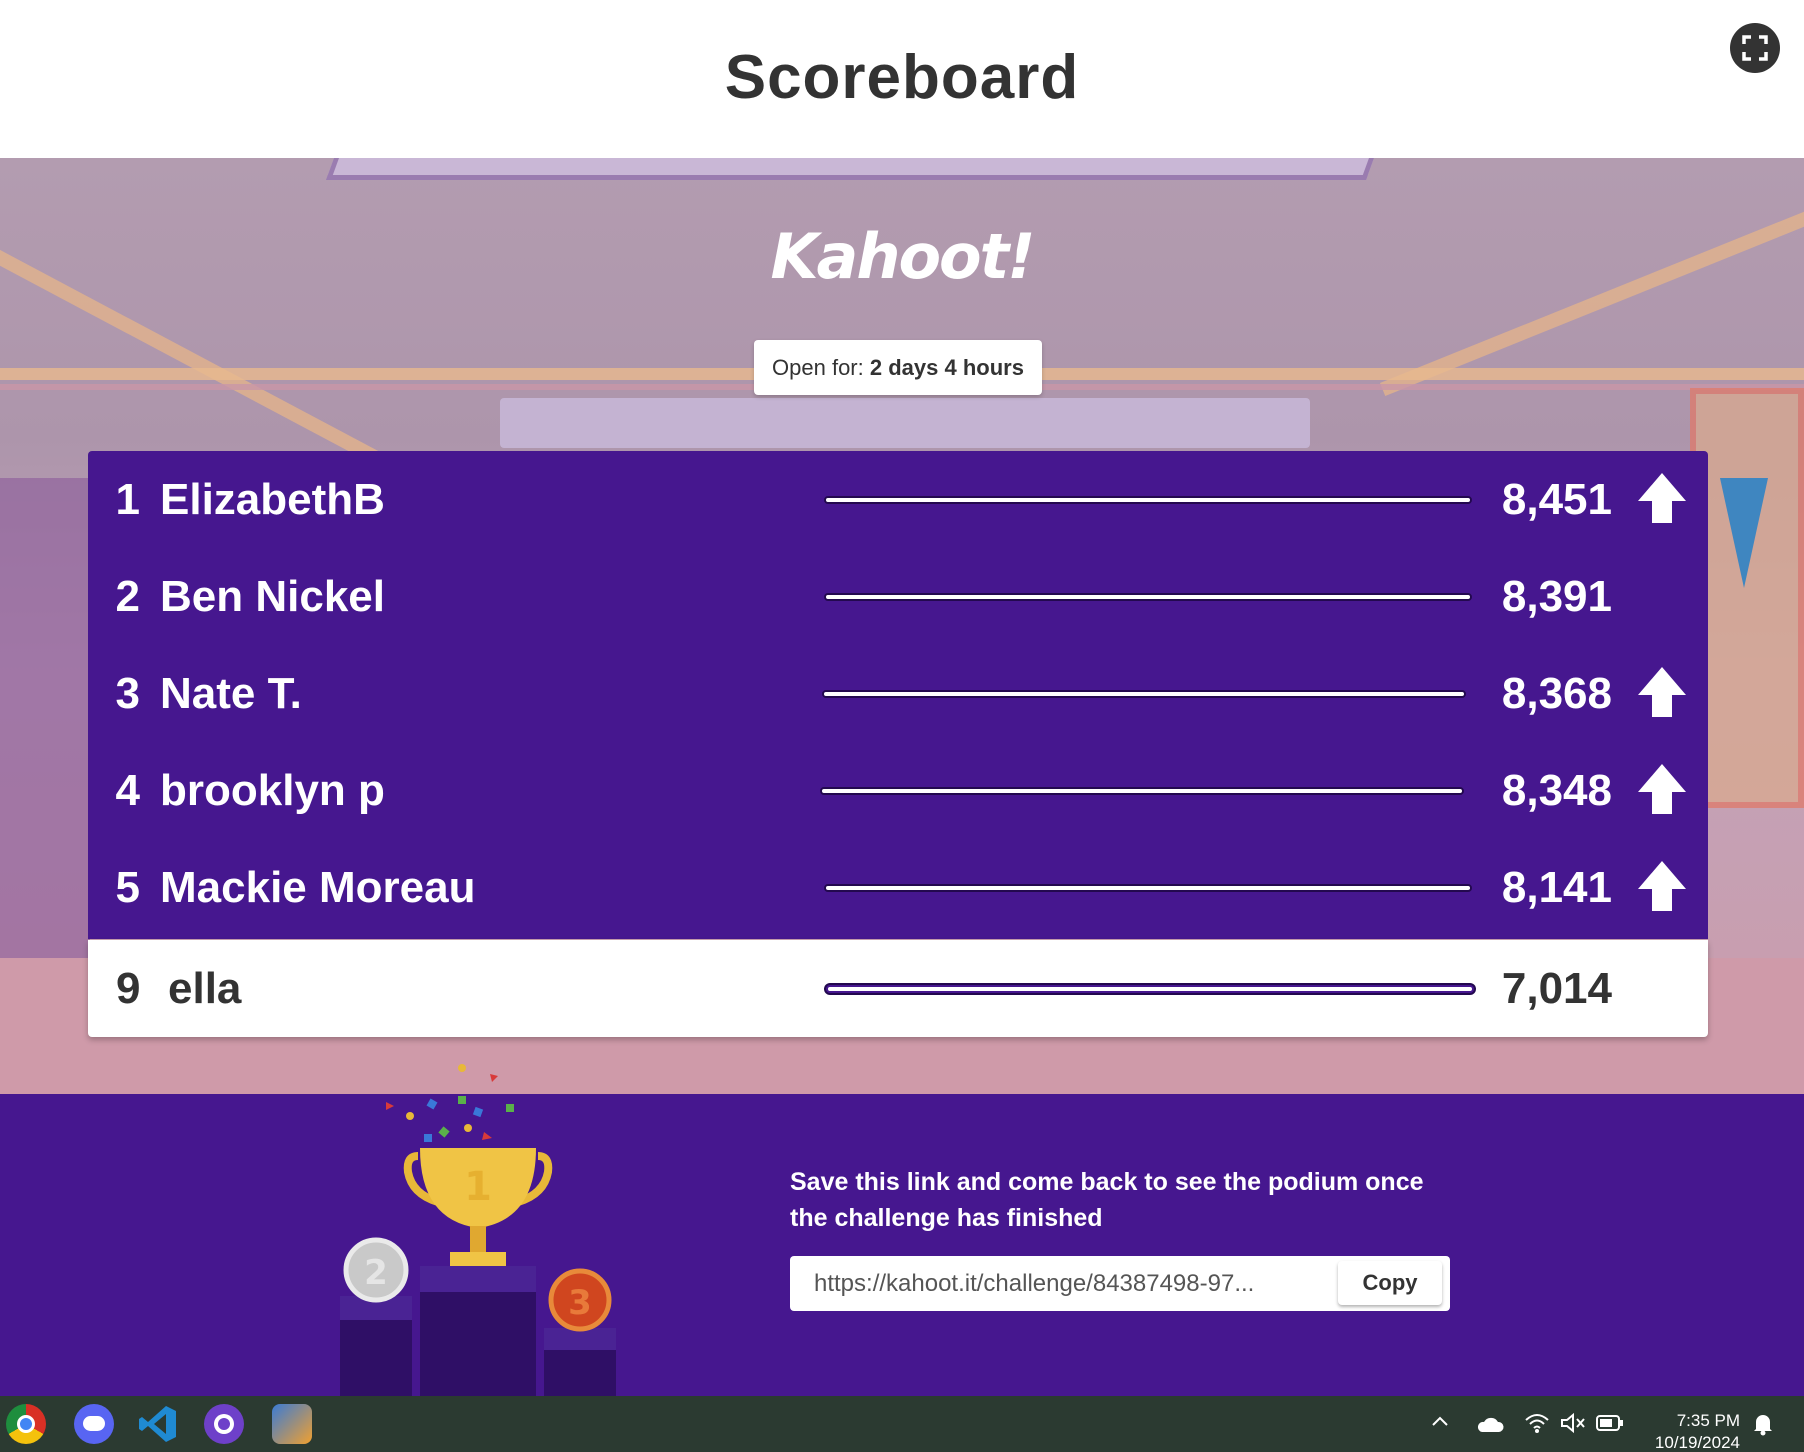 The height and width of the screenshot is (1452, 1804). I want to click on open-for-value: 2 days 4 hours, so click(946, 367).